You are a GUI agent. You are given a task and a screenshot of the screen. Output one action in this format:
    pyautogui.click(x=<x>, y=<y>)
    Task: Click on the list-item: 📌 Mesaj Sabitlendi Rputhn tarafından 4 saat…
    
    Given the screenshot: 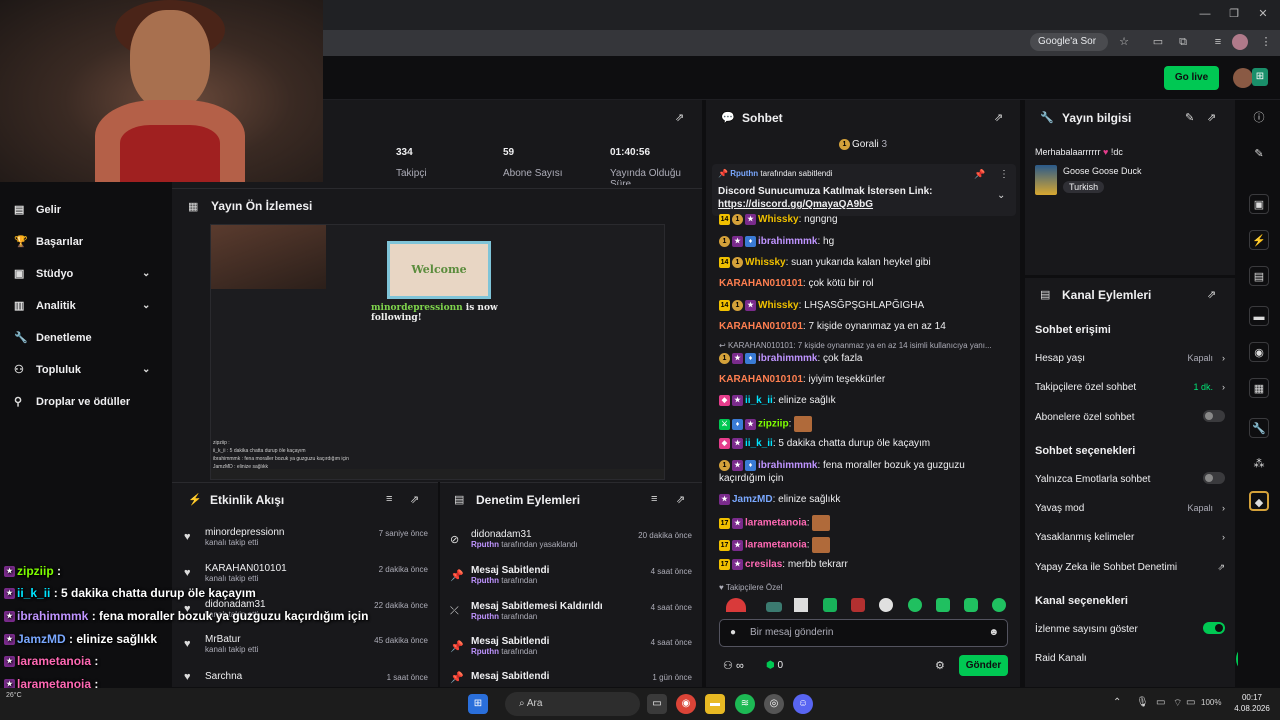 What is the action you would take?
    pyautogui.click(x=571, y=646)
    